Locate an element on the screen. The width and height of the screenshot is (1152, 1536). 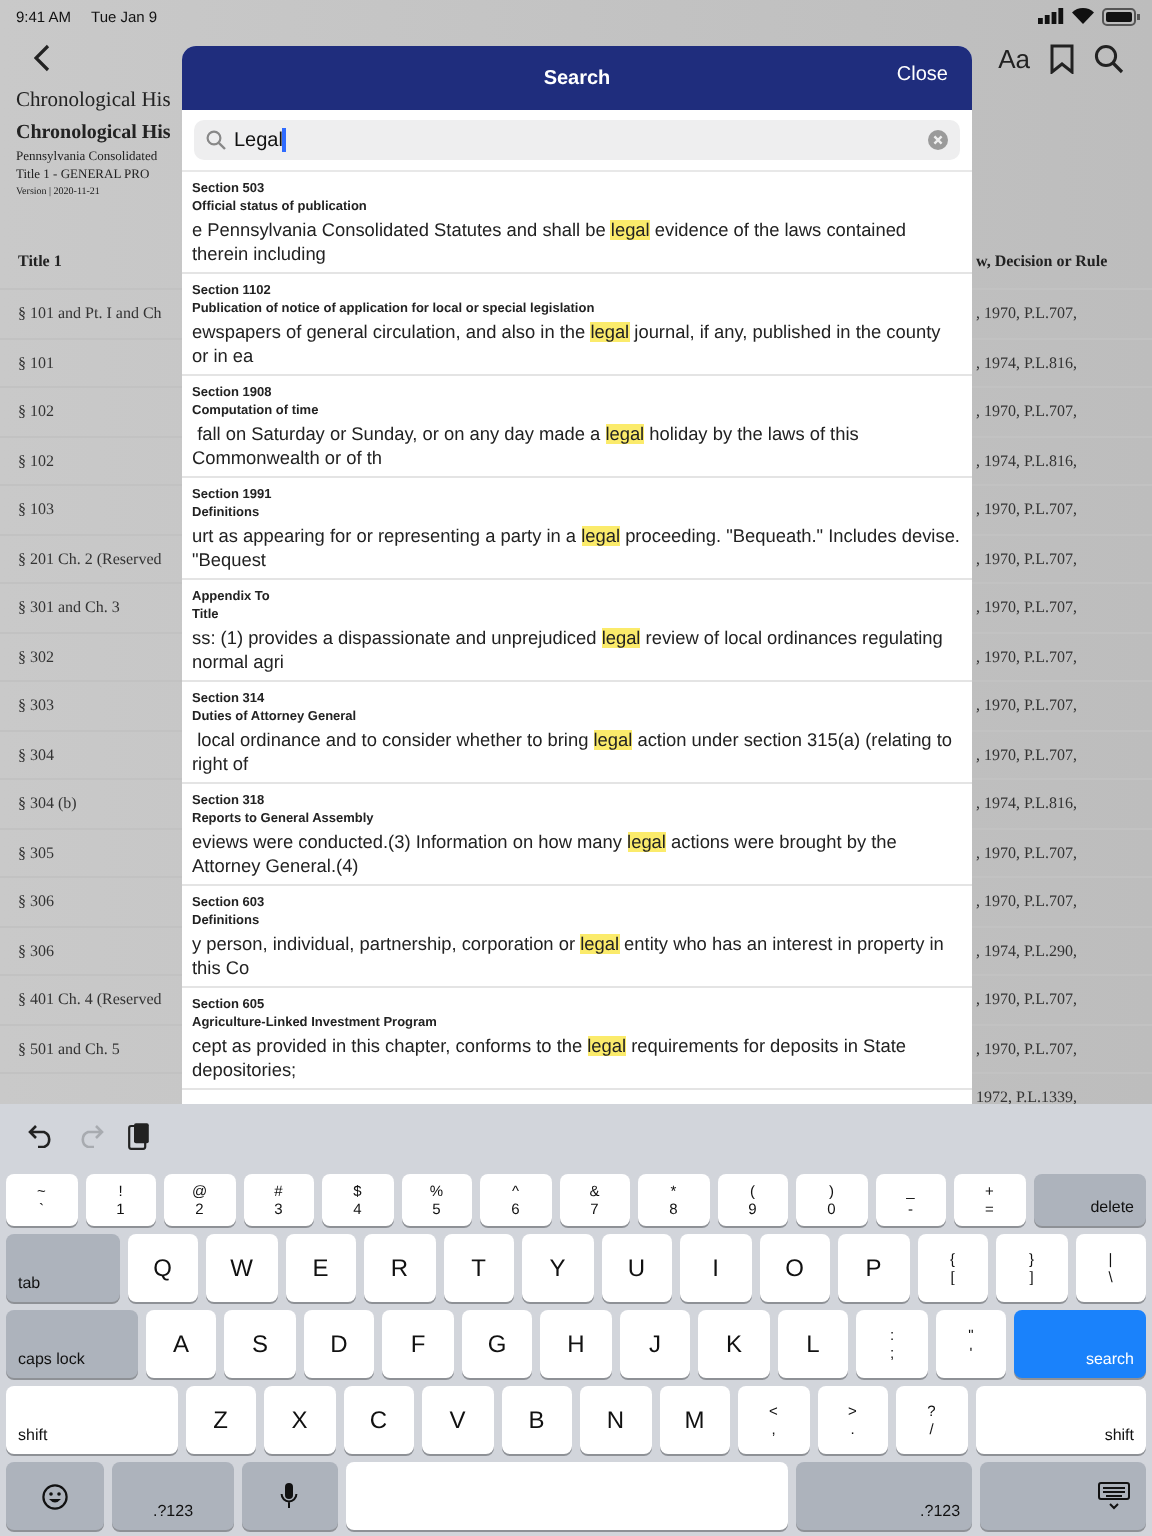
key: X is located at coordinates (299, 1420).